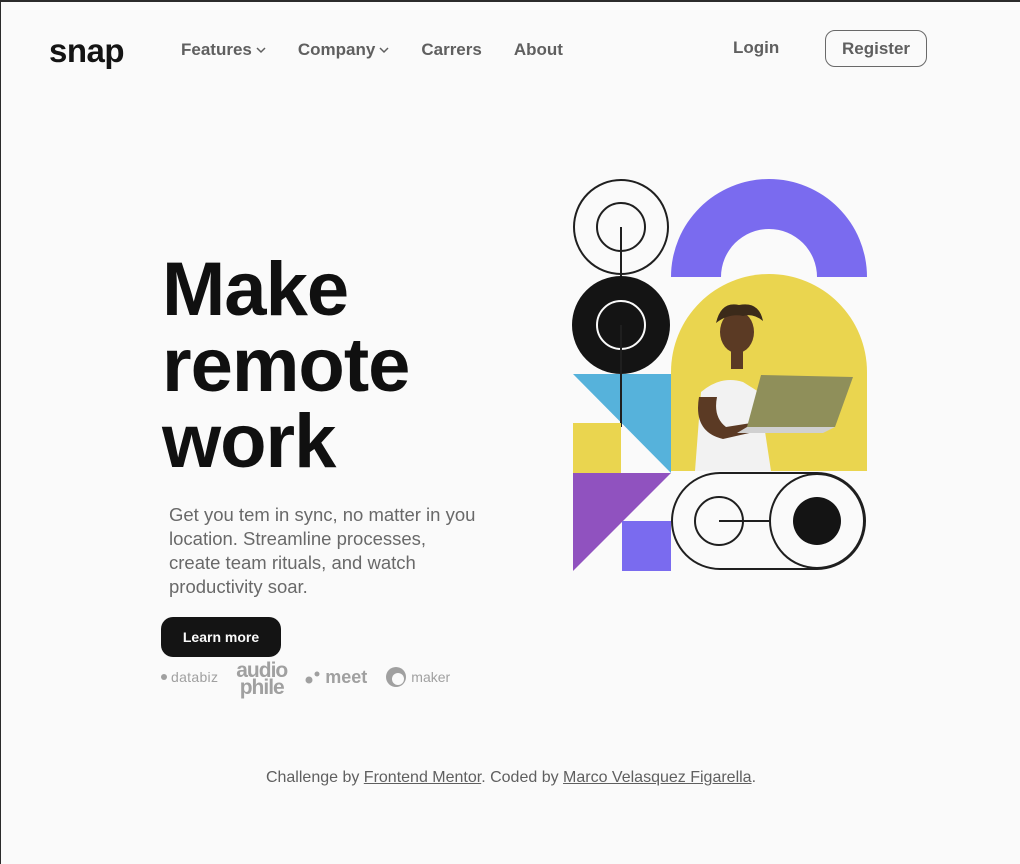 Image resolution: width=1020 pixels, height=864 pixels. Describe the element at coordinates (216, 49) in the screenshot. I see `nav-item-label: Features` at that location.